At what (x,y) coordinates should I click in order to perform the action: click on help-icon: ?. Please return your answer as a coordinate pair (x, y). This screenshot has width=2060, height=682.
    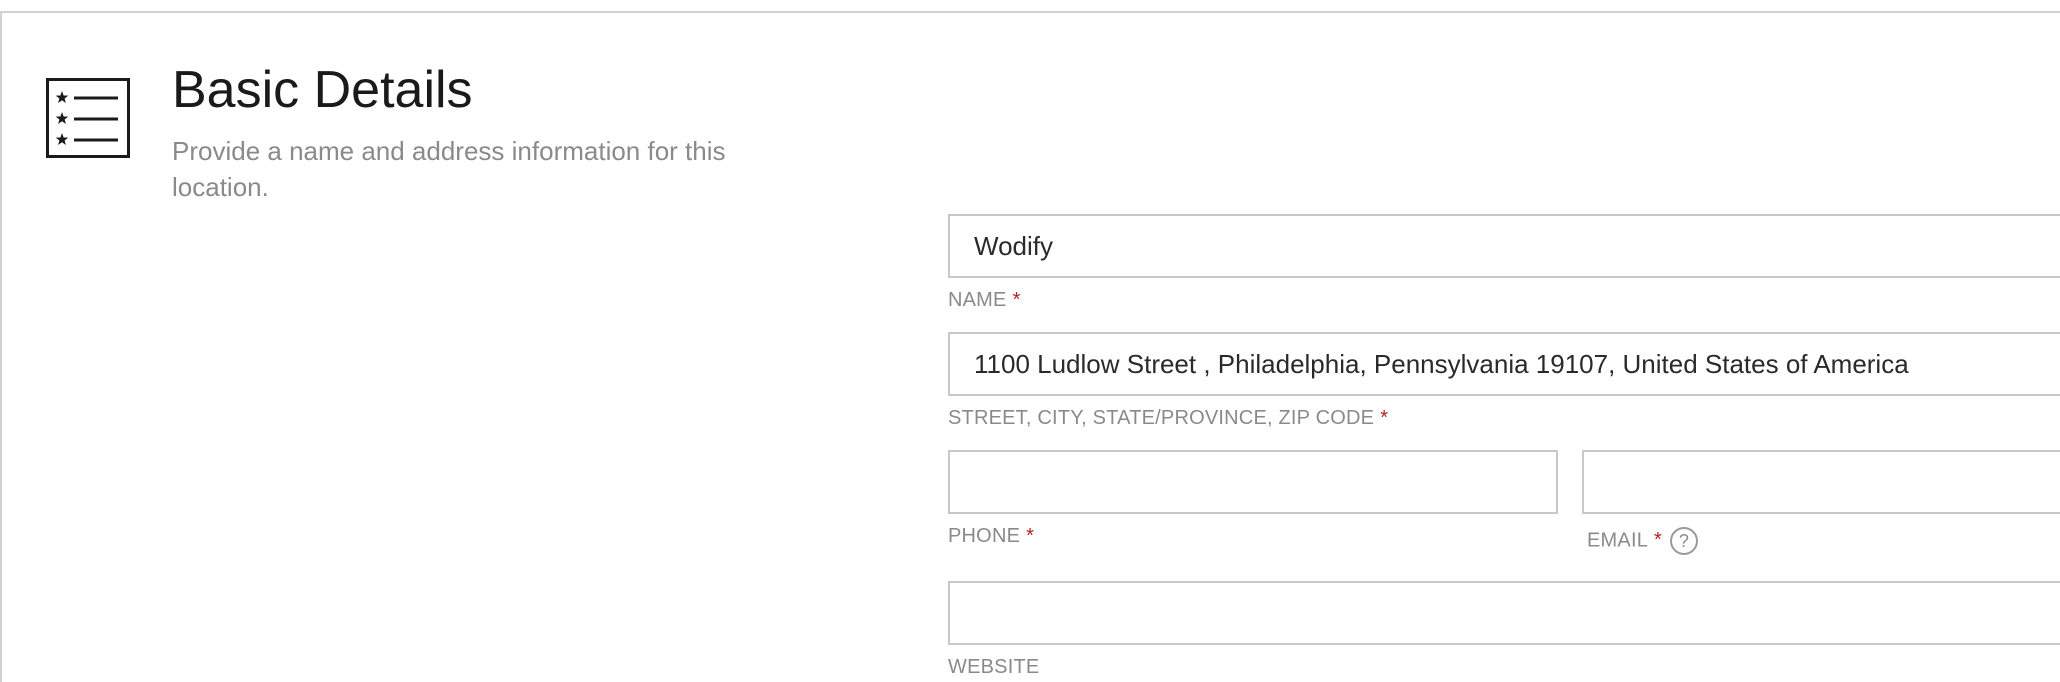
    Looking at the image, I should click on (1684, 541).